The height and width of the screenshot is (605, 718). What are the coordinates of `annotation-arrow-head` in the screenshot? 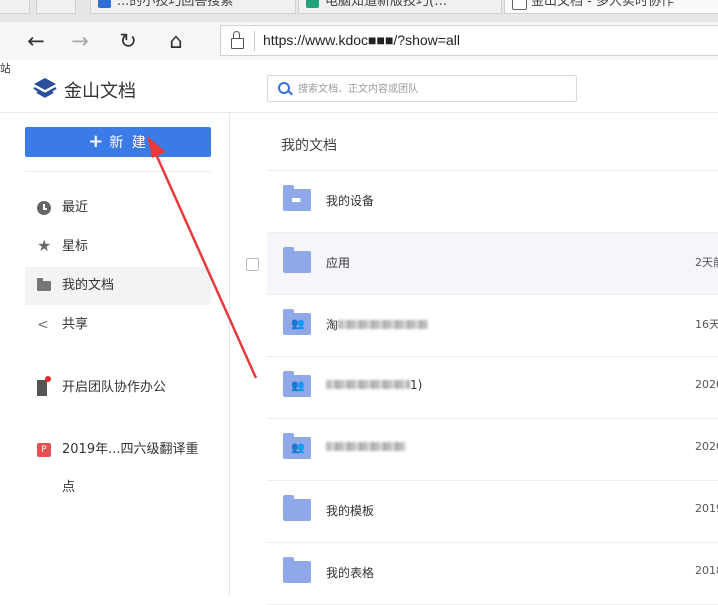 It's located at (156, 147).